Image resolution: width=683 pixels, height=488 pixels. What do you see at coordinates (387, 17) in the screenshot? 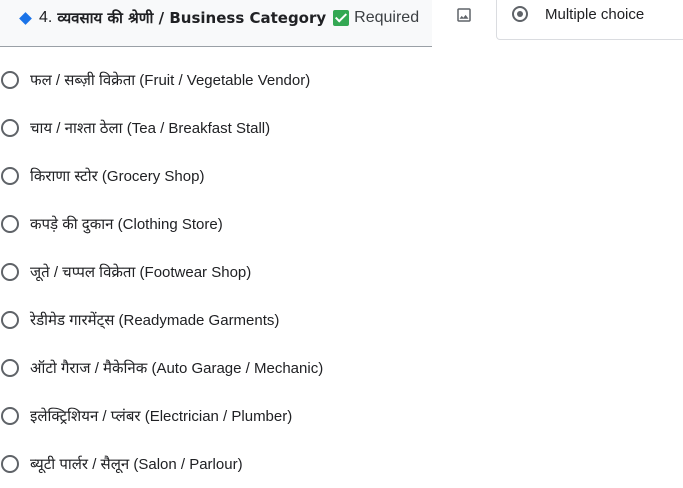
I see `required-label: Required` at bounding box center [387, 17].